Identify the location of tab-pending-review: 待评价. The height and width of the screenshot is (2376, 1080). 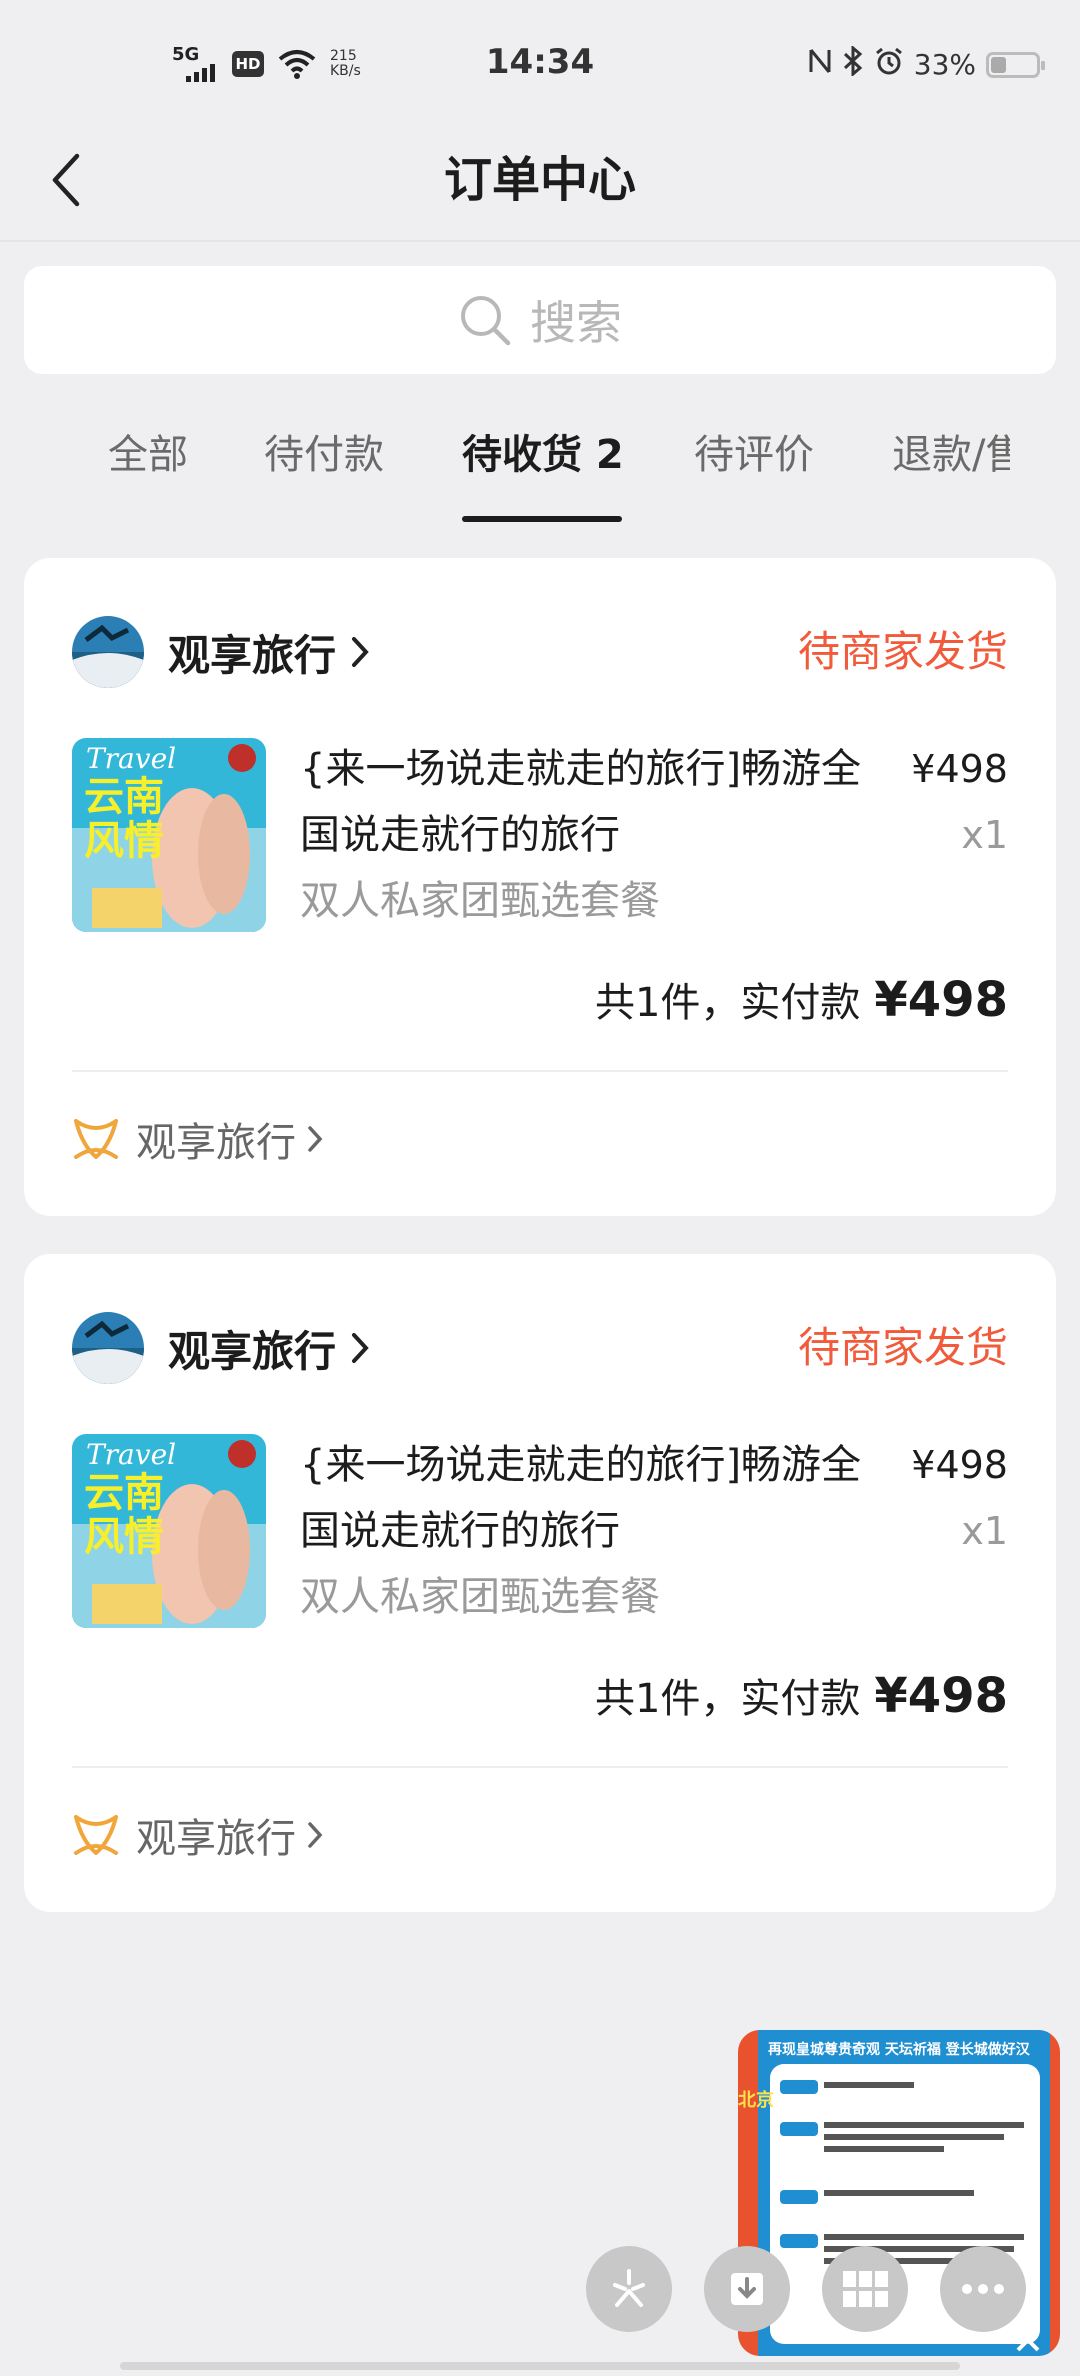
(754, 455).